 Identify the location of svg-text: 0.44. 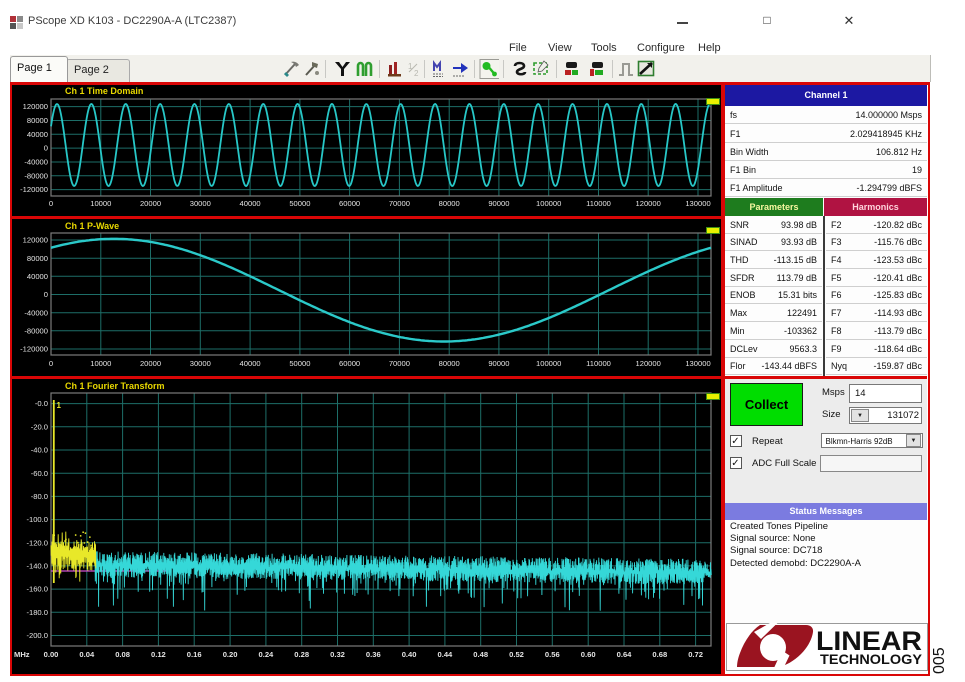
(446, 654).